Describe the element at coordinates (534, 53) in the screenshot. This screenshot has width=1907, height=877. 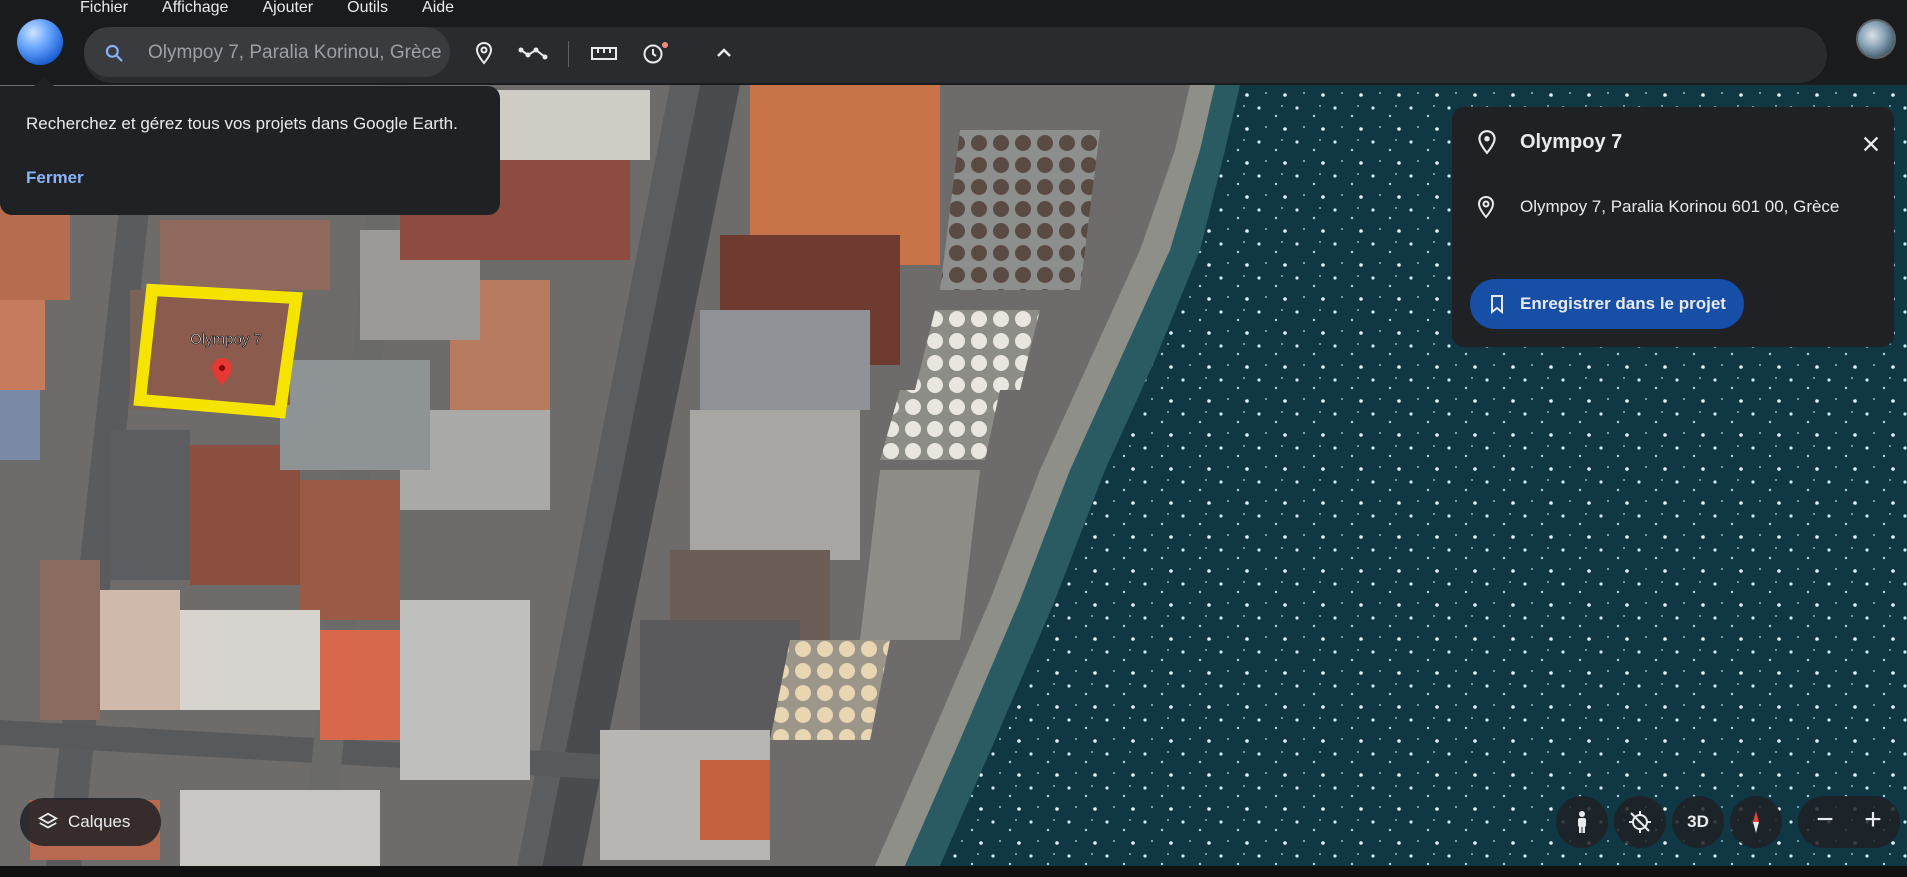
I see `draw-path-icon` at that location.